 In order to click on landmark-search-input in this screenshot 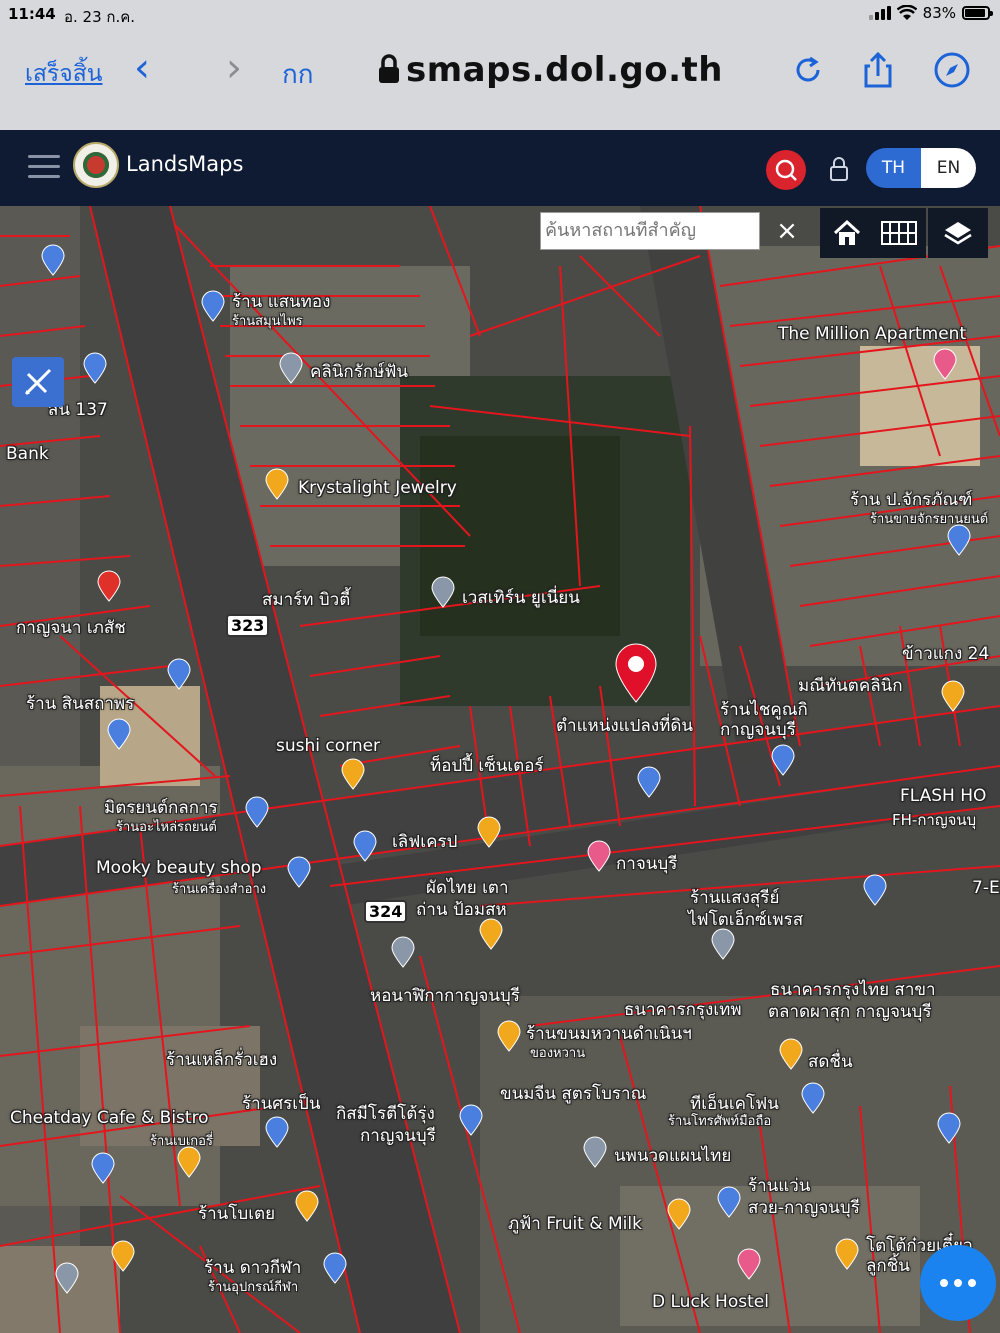, I will do `click(650, 230)`.